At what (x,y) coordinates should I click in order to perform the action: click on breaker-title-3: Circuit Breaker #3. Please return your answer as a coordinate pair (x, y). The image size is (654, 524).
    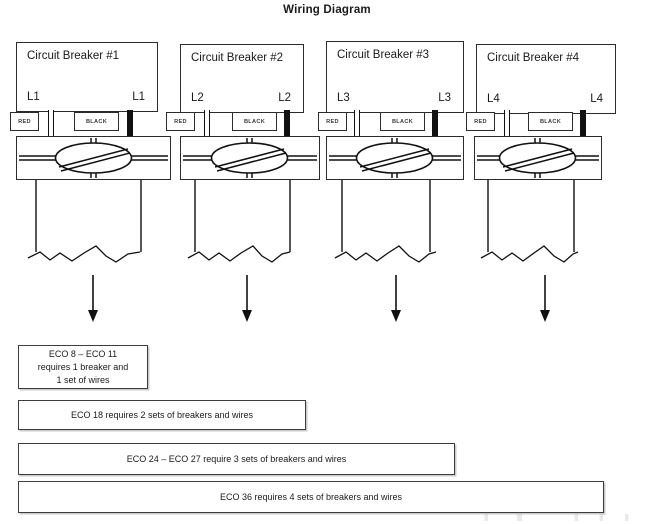
    Looking at the image, I should click on (383, 55).